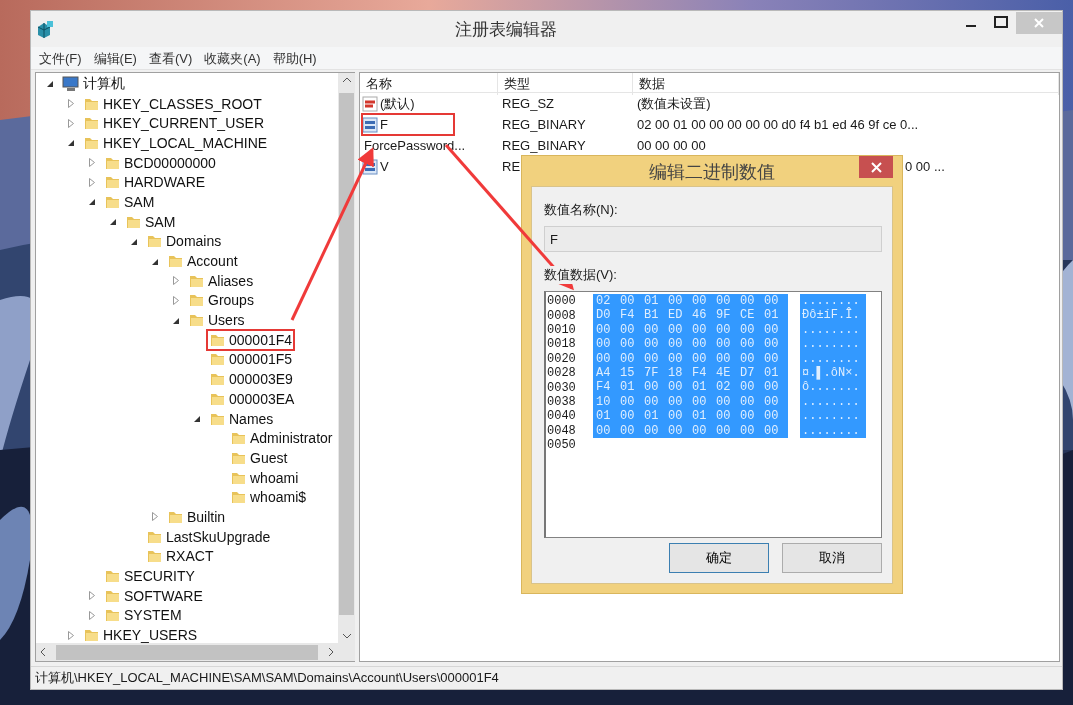 This screenshot has height=705, width=1073. I want to click on tree-item: SOFTWARE, so click(163, 595).